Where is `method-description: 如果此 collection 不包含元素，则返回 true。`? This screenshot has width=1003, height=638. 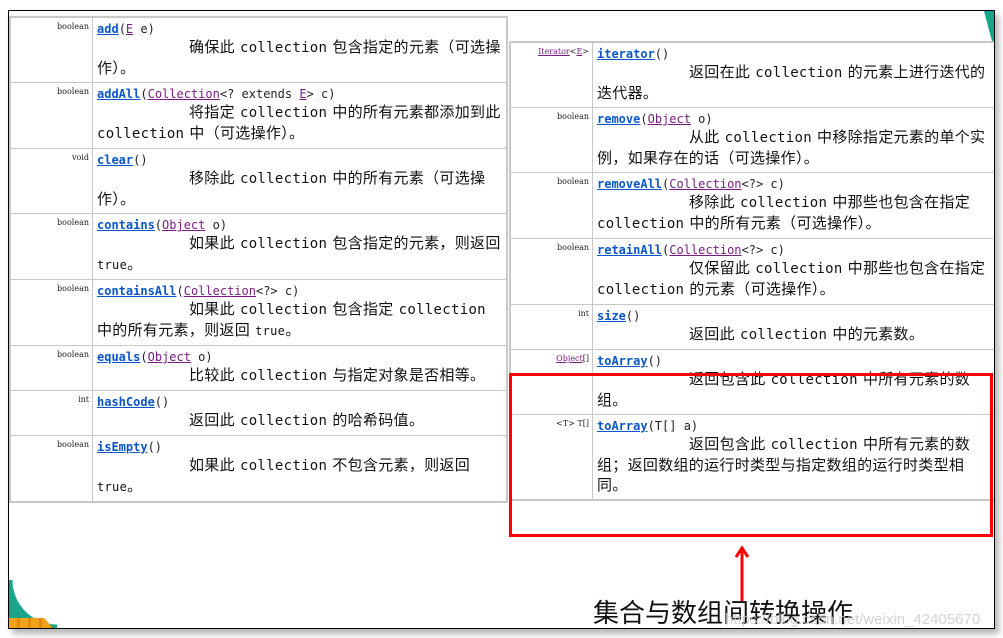 method-description: 如果此 collection 不包含元素，则返回 true。 is located at coordinates (299, 476).